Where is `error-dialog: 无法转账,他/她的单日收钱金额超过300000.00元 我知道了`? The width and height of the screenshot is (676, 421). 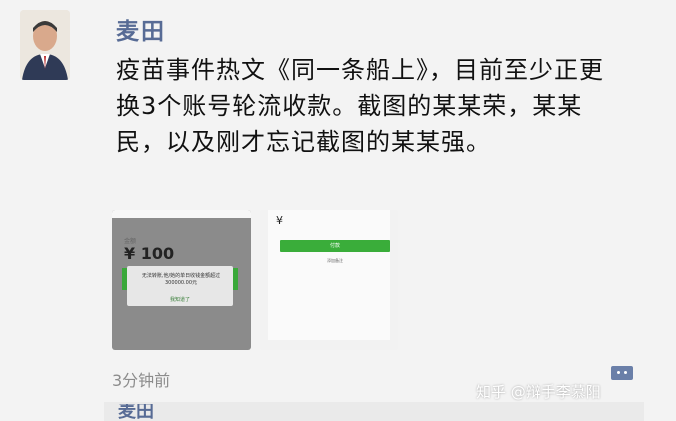
error-dialog: 无法转账,他/她的单日收钱金额超过300000.00元 我知道了 is located at coordinates (180, 286).